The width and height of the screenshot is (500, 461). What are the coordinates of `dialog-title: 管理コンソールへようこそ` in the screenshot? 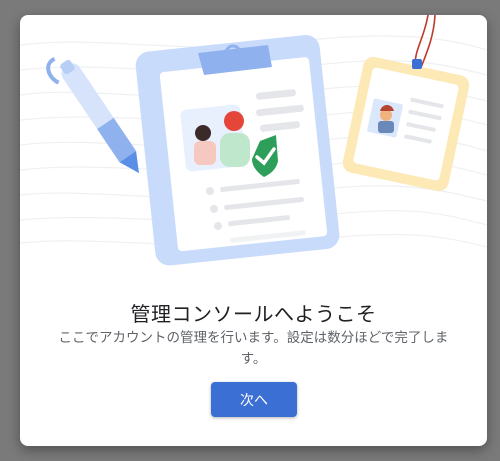 It's located at (253, 314).